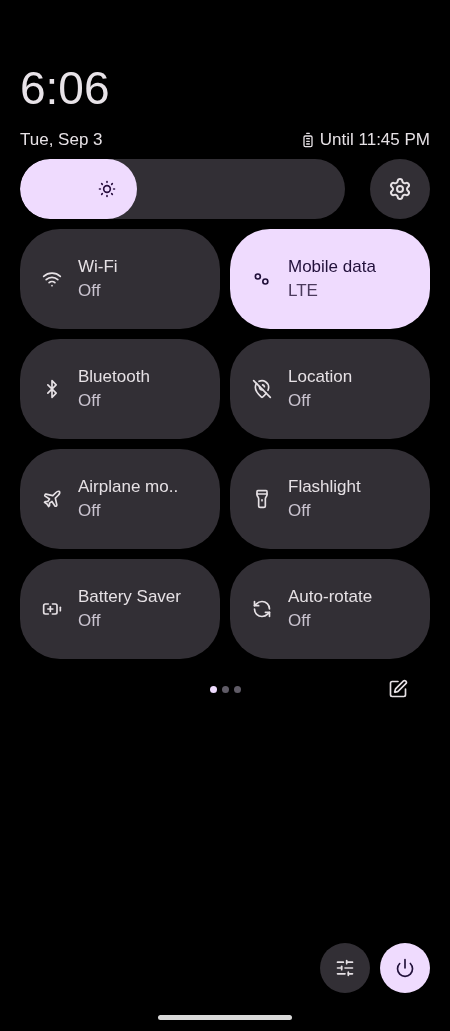 The width and height of the screenshot is (450, 1031). Describe the element at coordinates (65, 88) in the screenshot. I see `clock-time: 6:06` at that location.